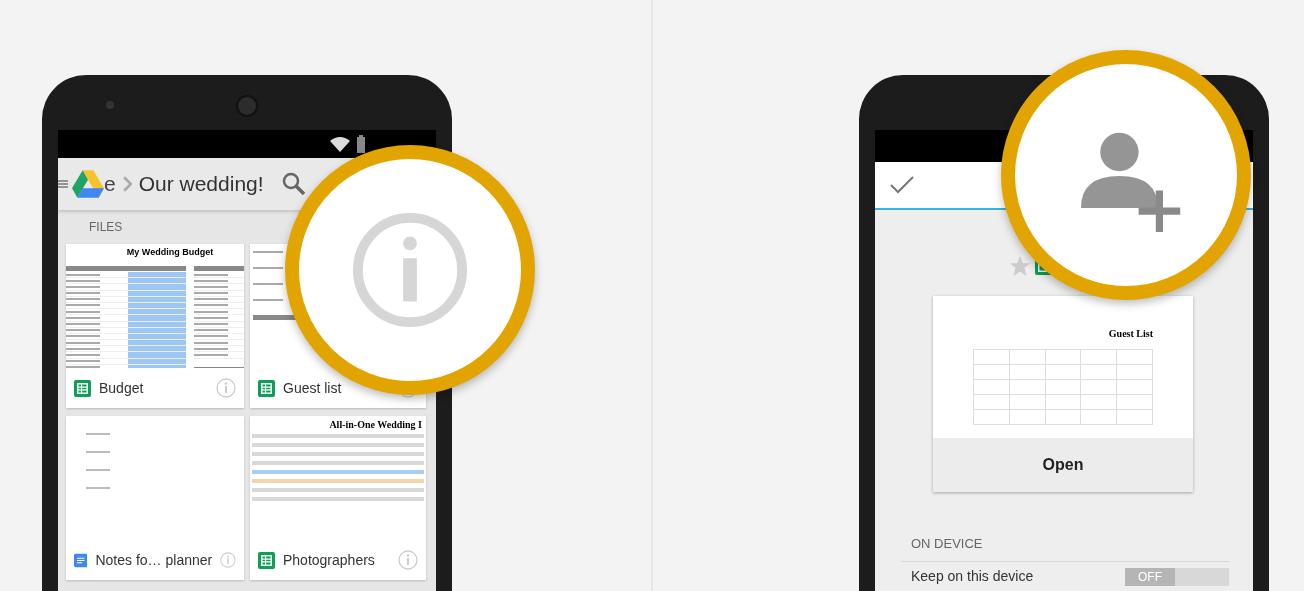  What do you see at coordinates (902, 185) in the screenshot?
I see `check-icon` at bounding box center [902, 185].